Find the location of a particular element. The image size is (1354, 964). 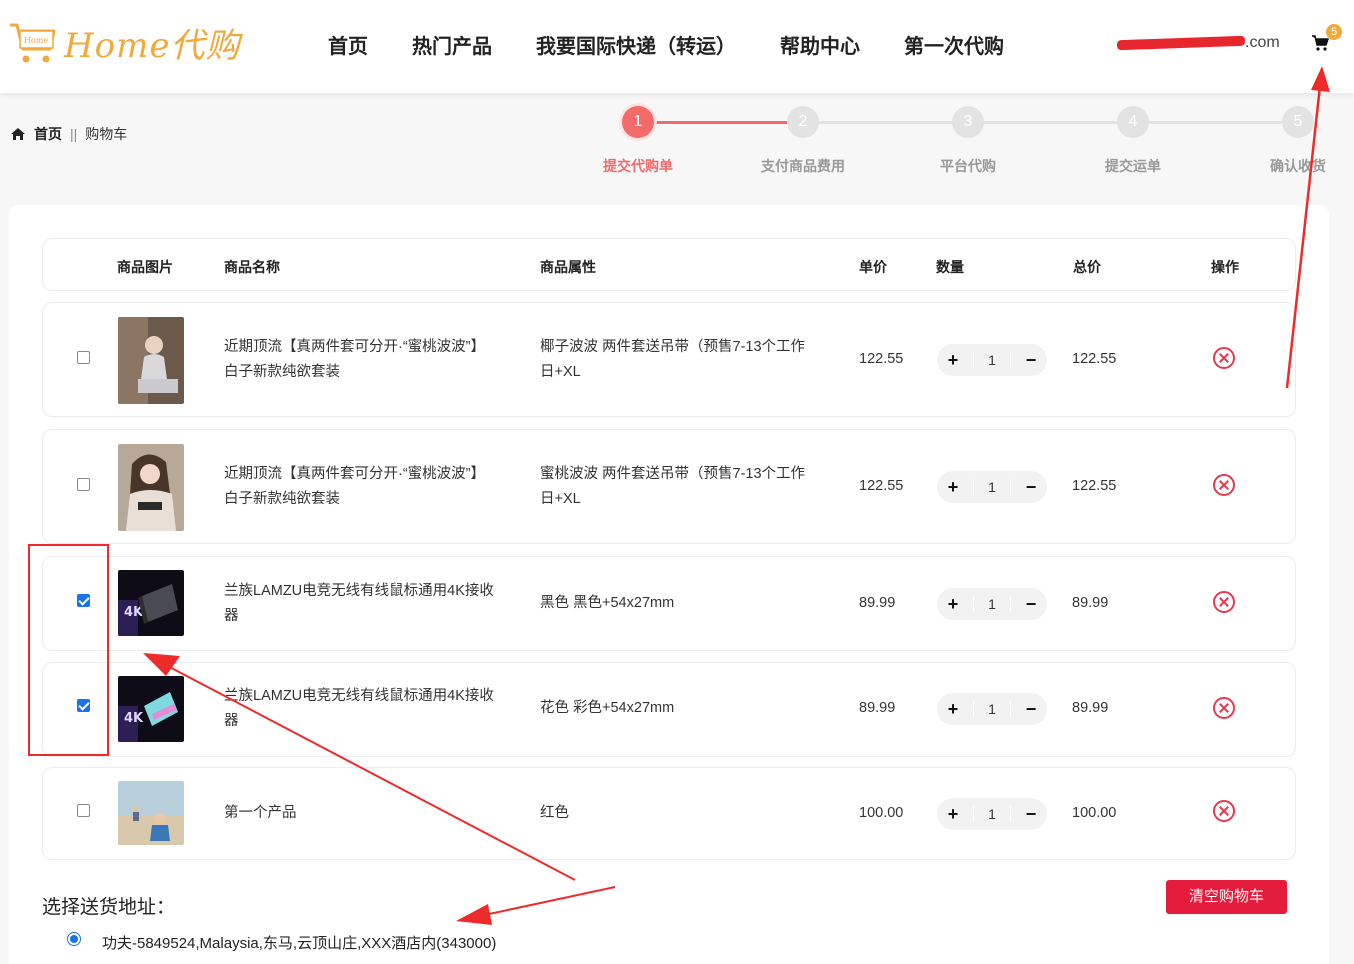

step-2-circle: 2 is located at coordinates (803, 122).